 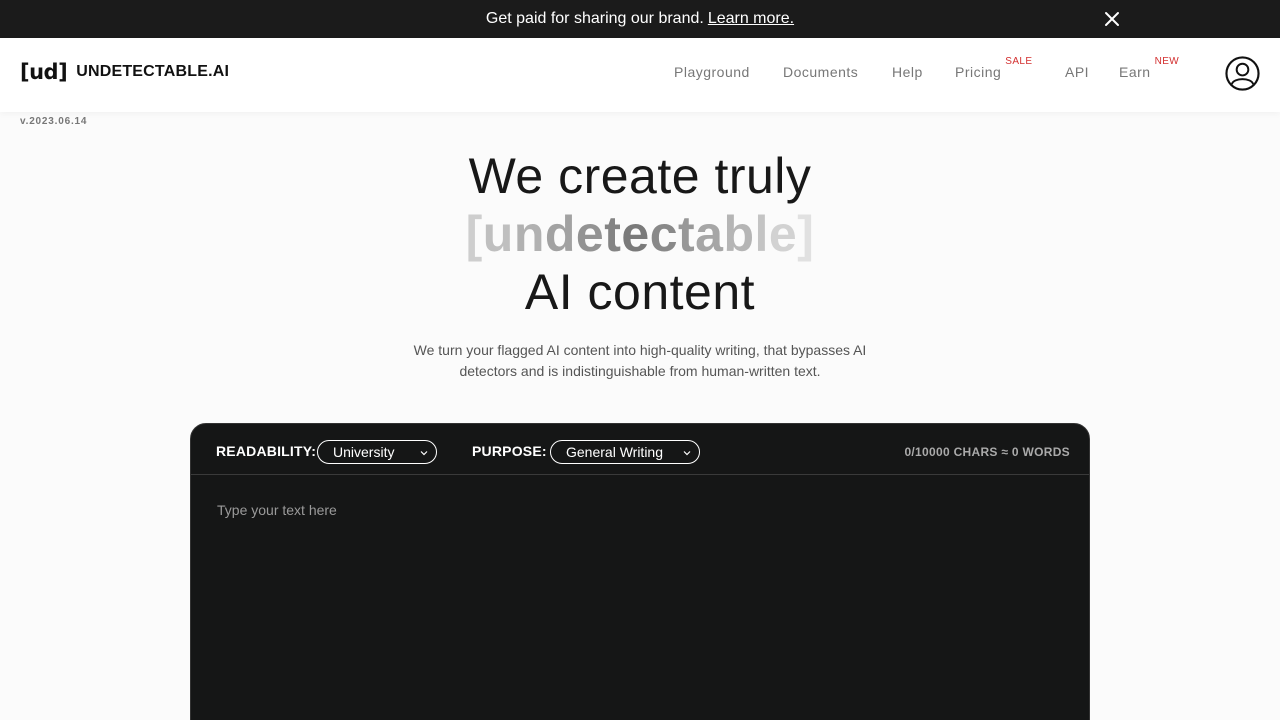 I want to click on nav-label: Playground, so click(x=712, y=72).